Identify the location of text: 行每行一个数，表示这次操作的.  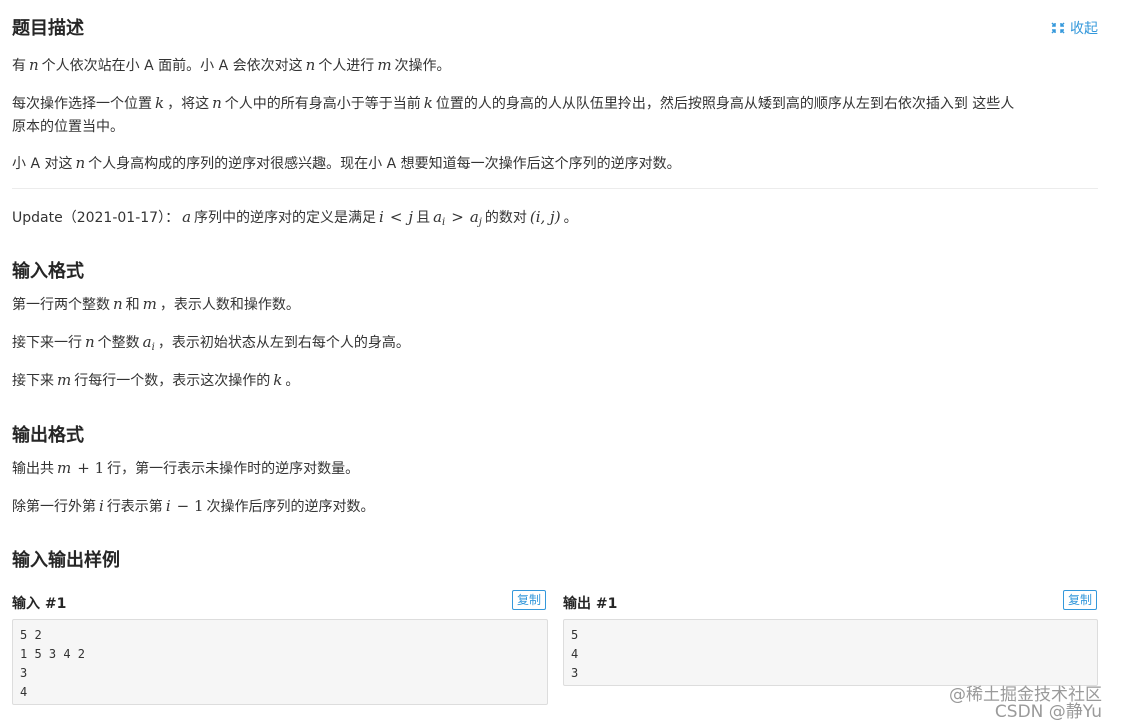
(172, 381).